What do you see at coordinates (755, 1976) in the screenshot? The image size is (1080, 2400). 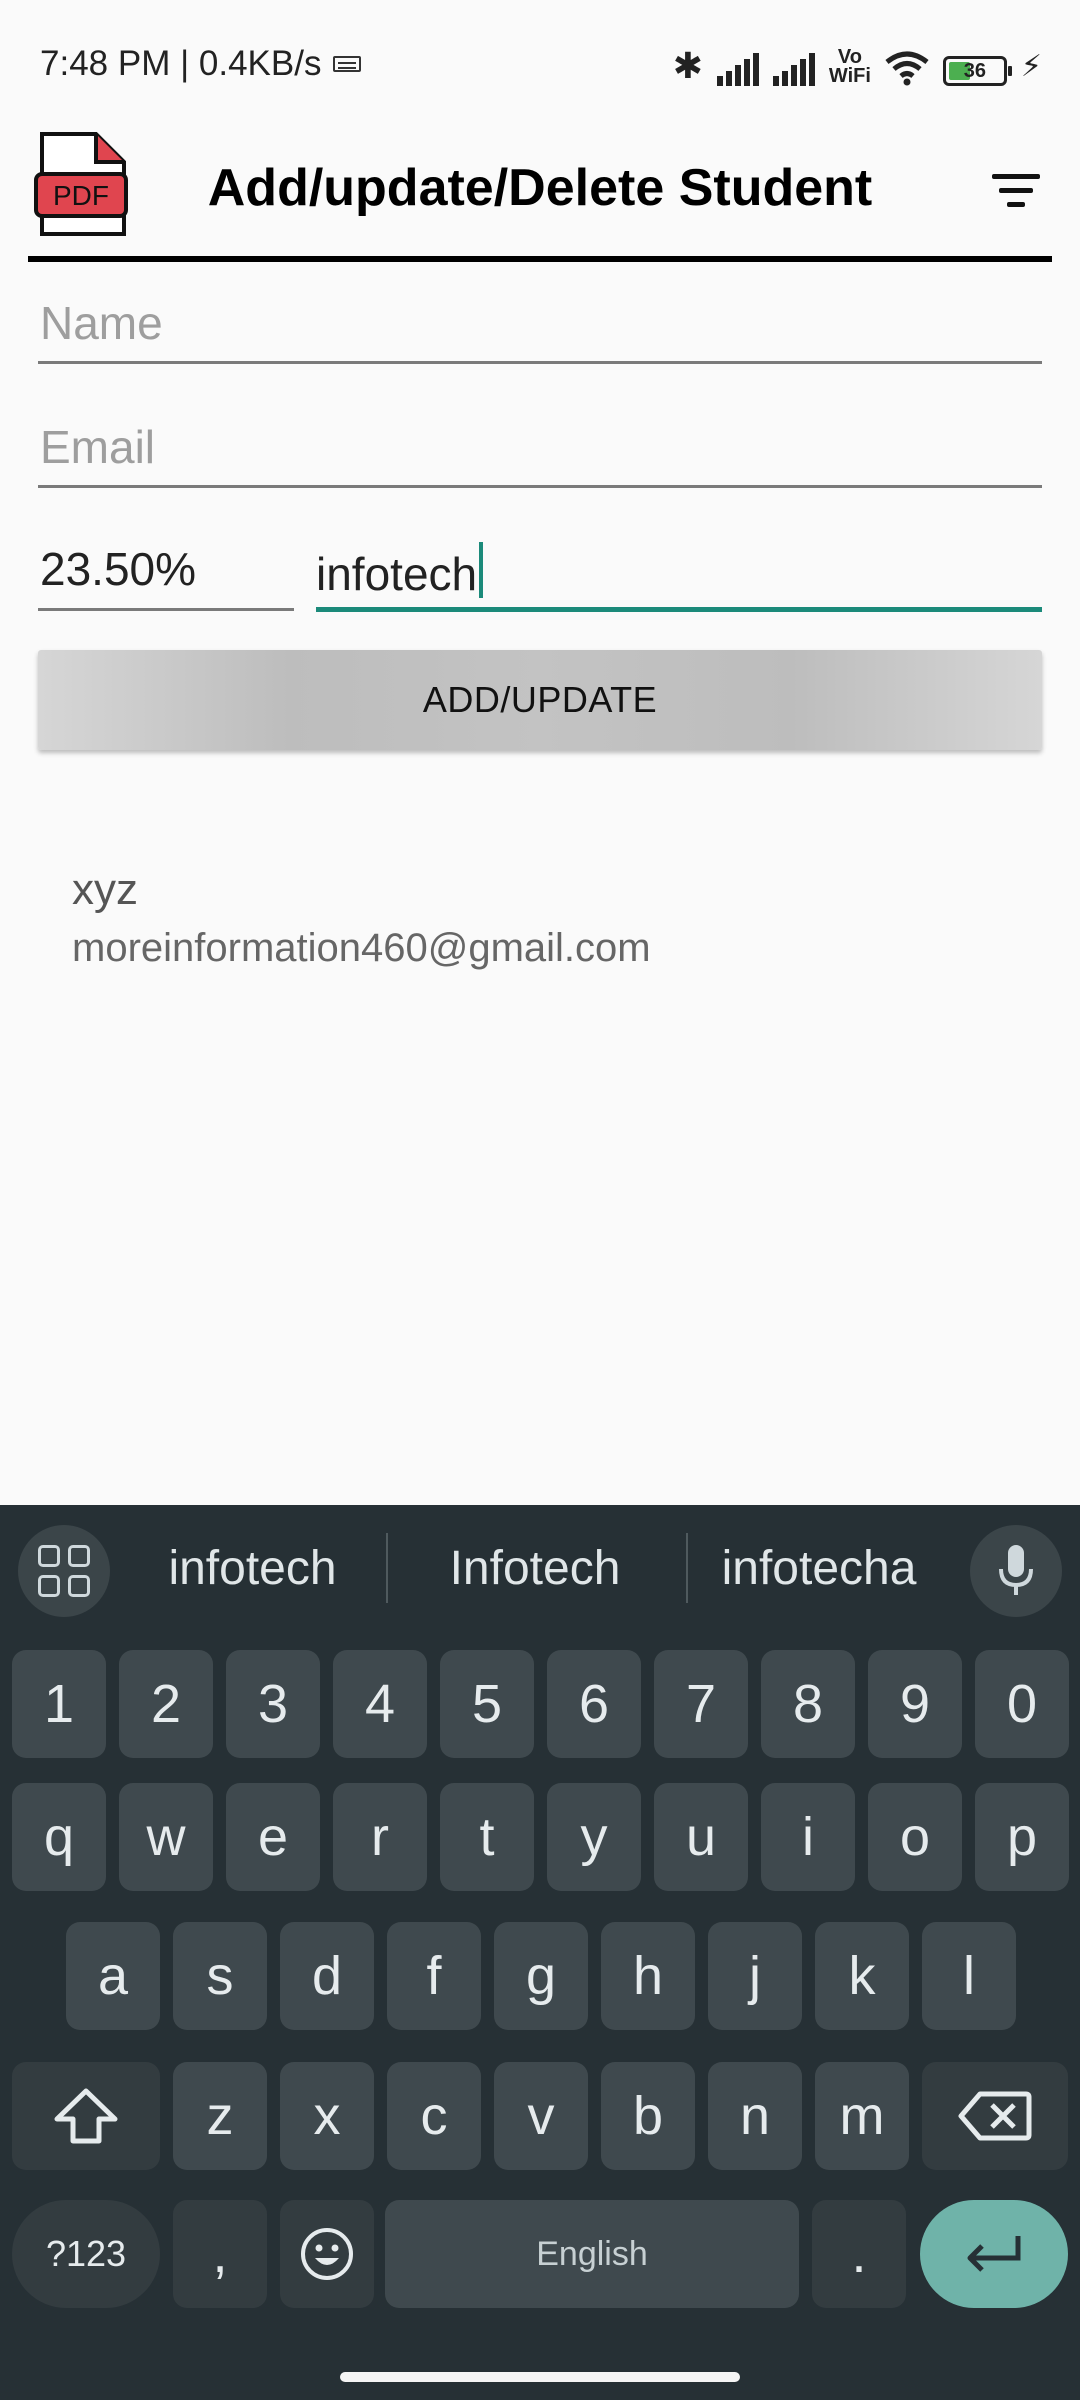 I see `key-j: j` at bounding box center [755, 1976].